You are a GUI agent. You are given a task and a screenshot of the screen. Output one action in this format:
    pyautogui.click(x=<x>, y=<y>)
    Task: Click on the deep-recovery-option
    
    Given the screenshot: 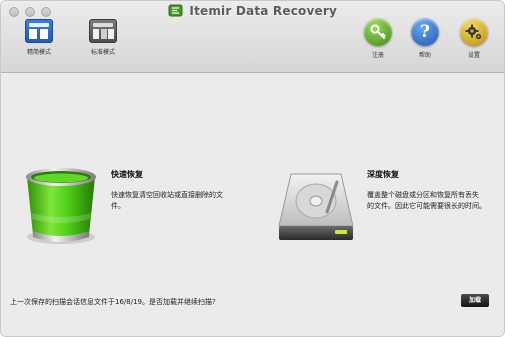 What is the action you would take?
    pyautogui.click(x=316, y=207)
    